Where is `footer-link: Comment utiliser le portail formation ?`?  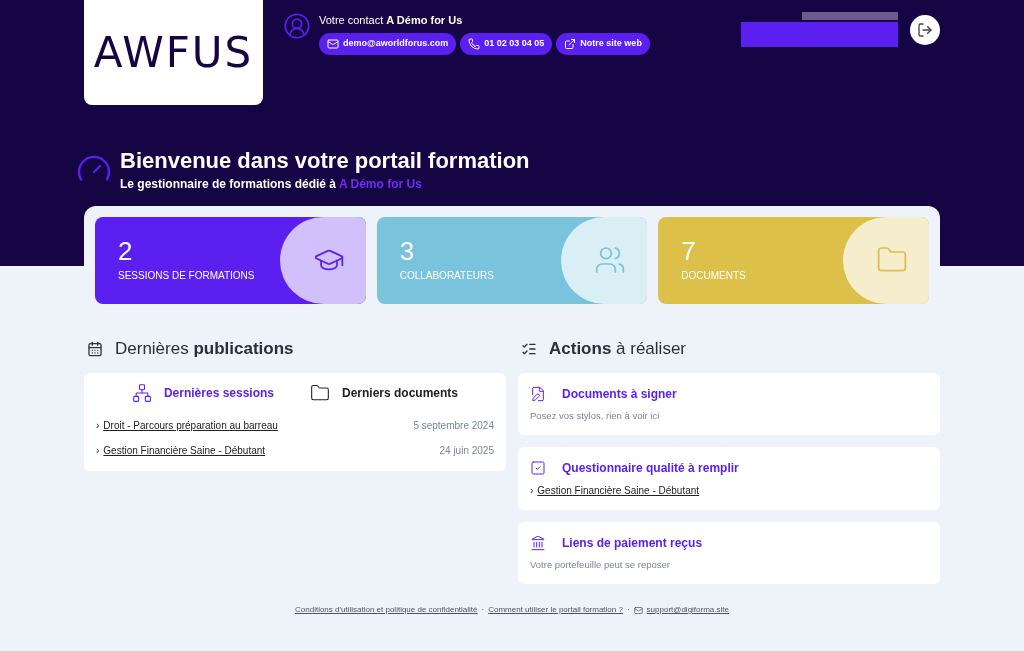 footer-link: Comment utiliser le portail formation ? is located at coordinates (555, 610).